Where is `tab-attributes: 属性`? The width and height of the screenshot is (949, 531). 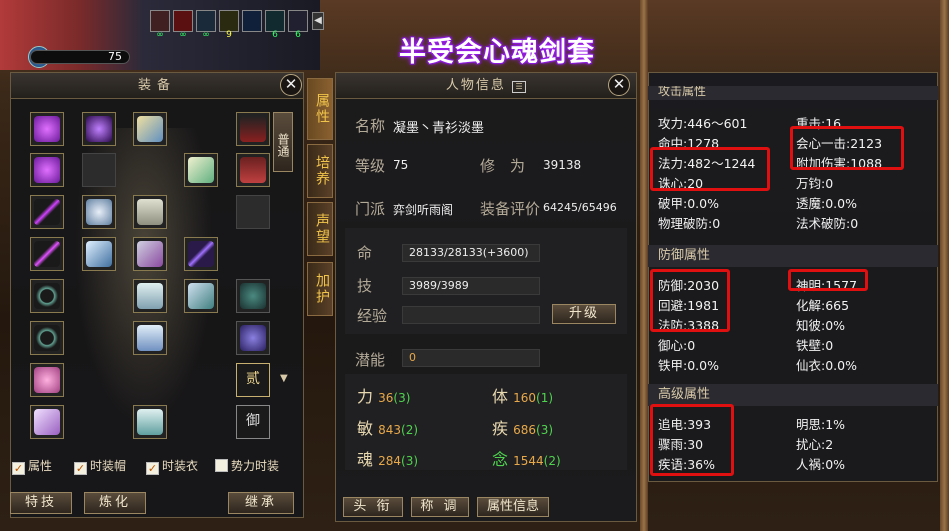
tab-attributes: 属性 is located at coordinates (320, 109).